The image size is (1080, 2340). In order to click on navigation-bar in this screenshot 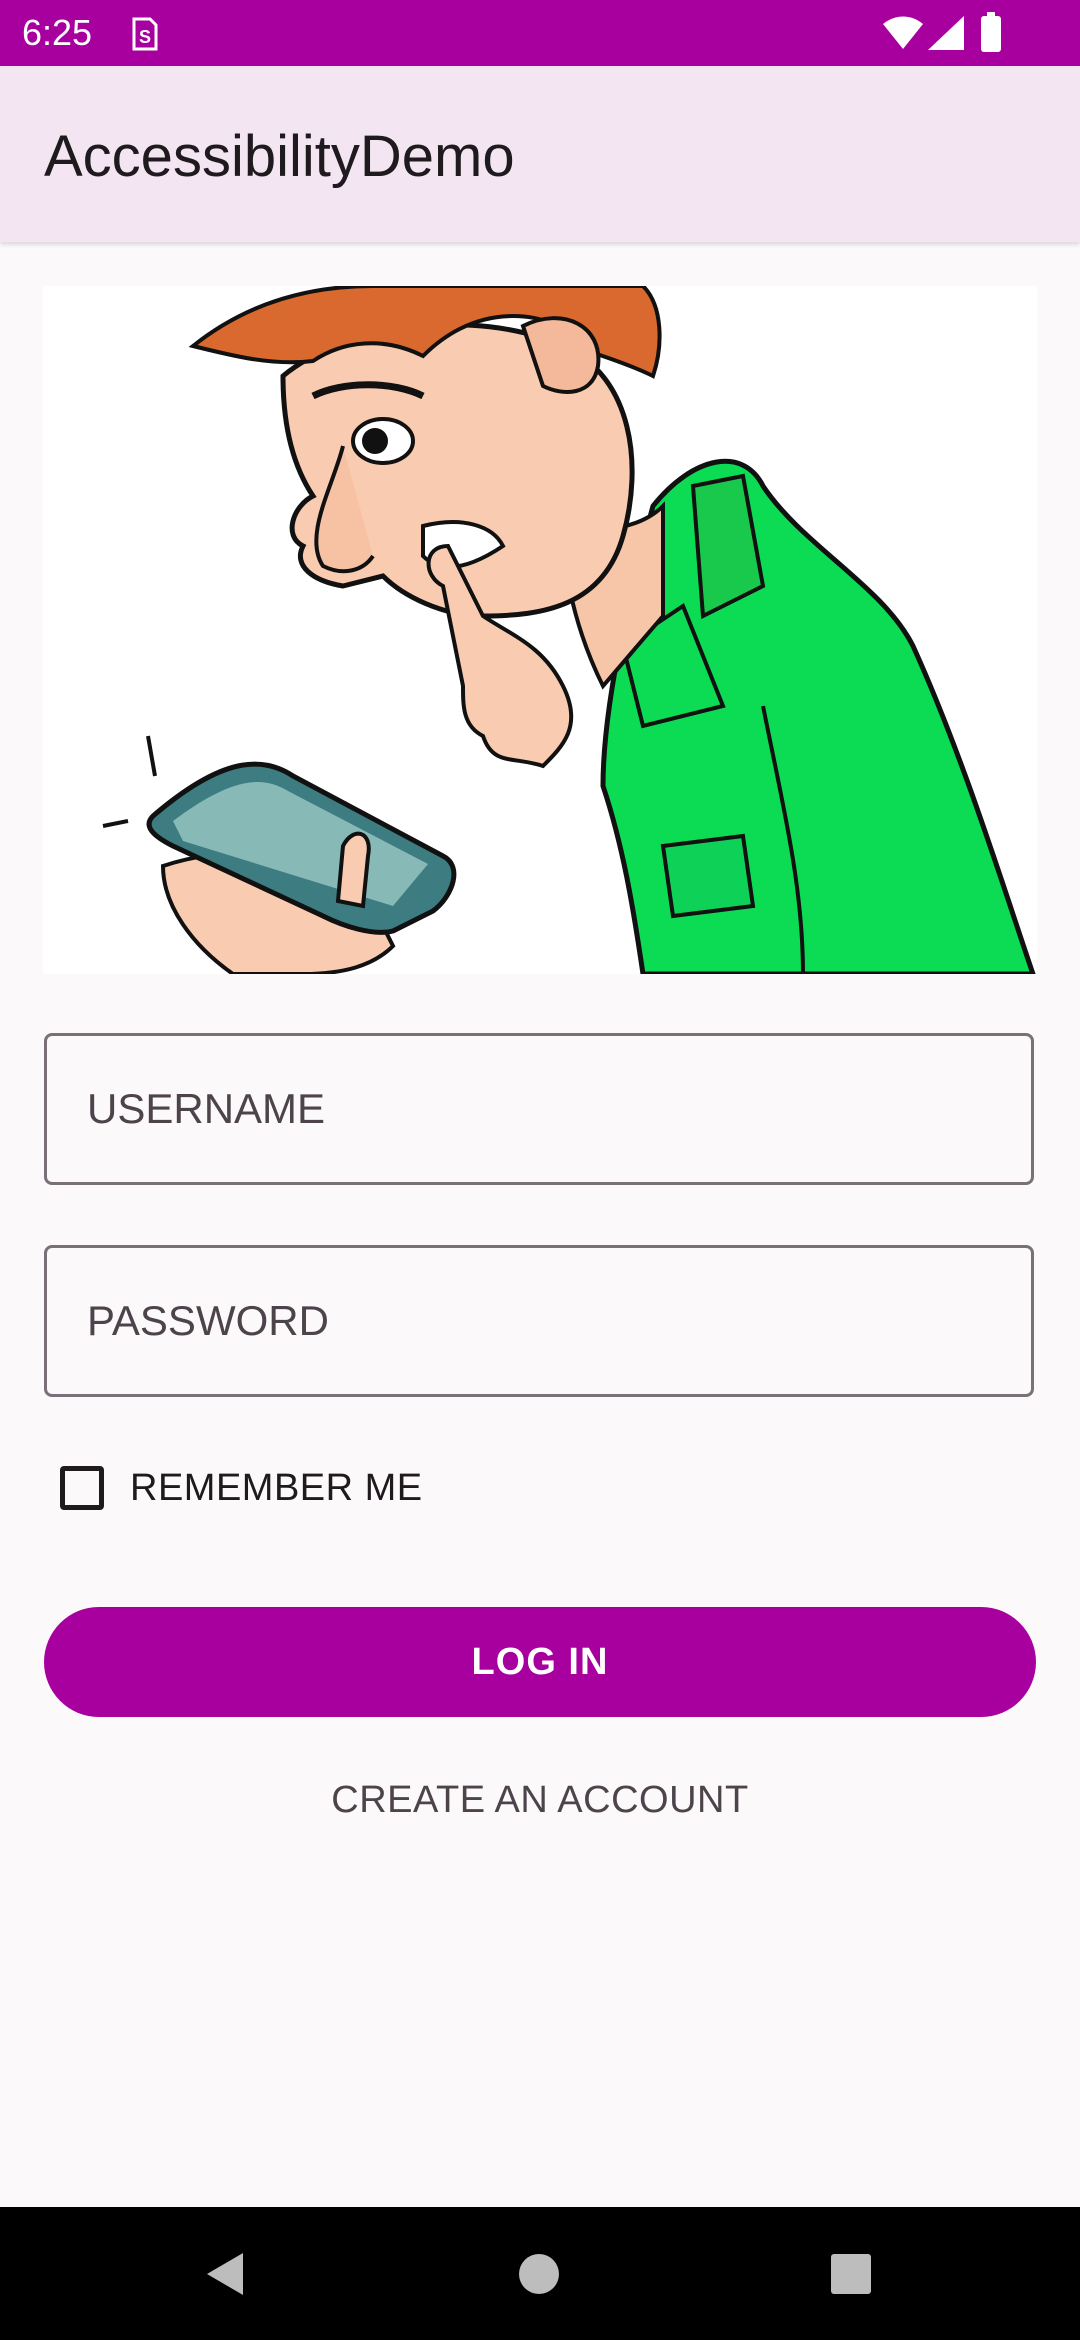, I will do `click(540, 2273)`.